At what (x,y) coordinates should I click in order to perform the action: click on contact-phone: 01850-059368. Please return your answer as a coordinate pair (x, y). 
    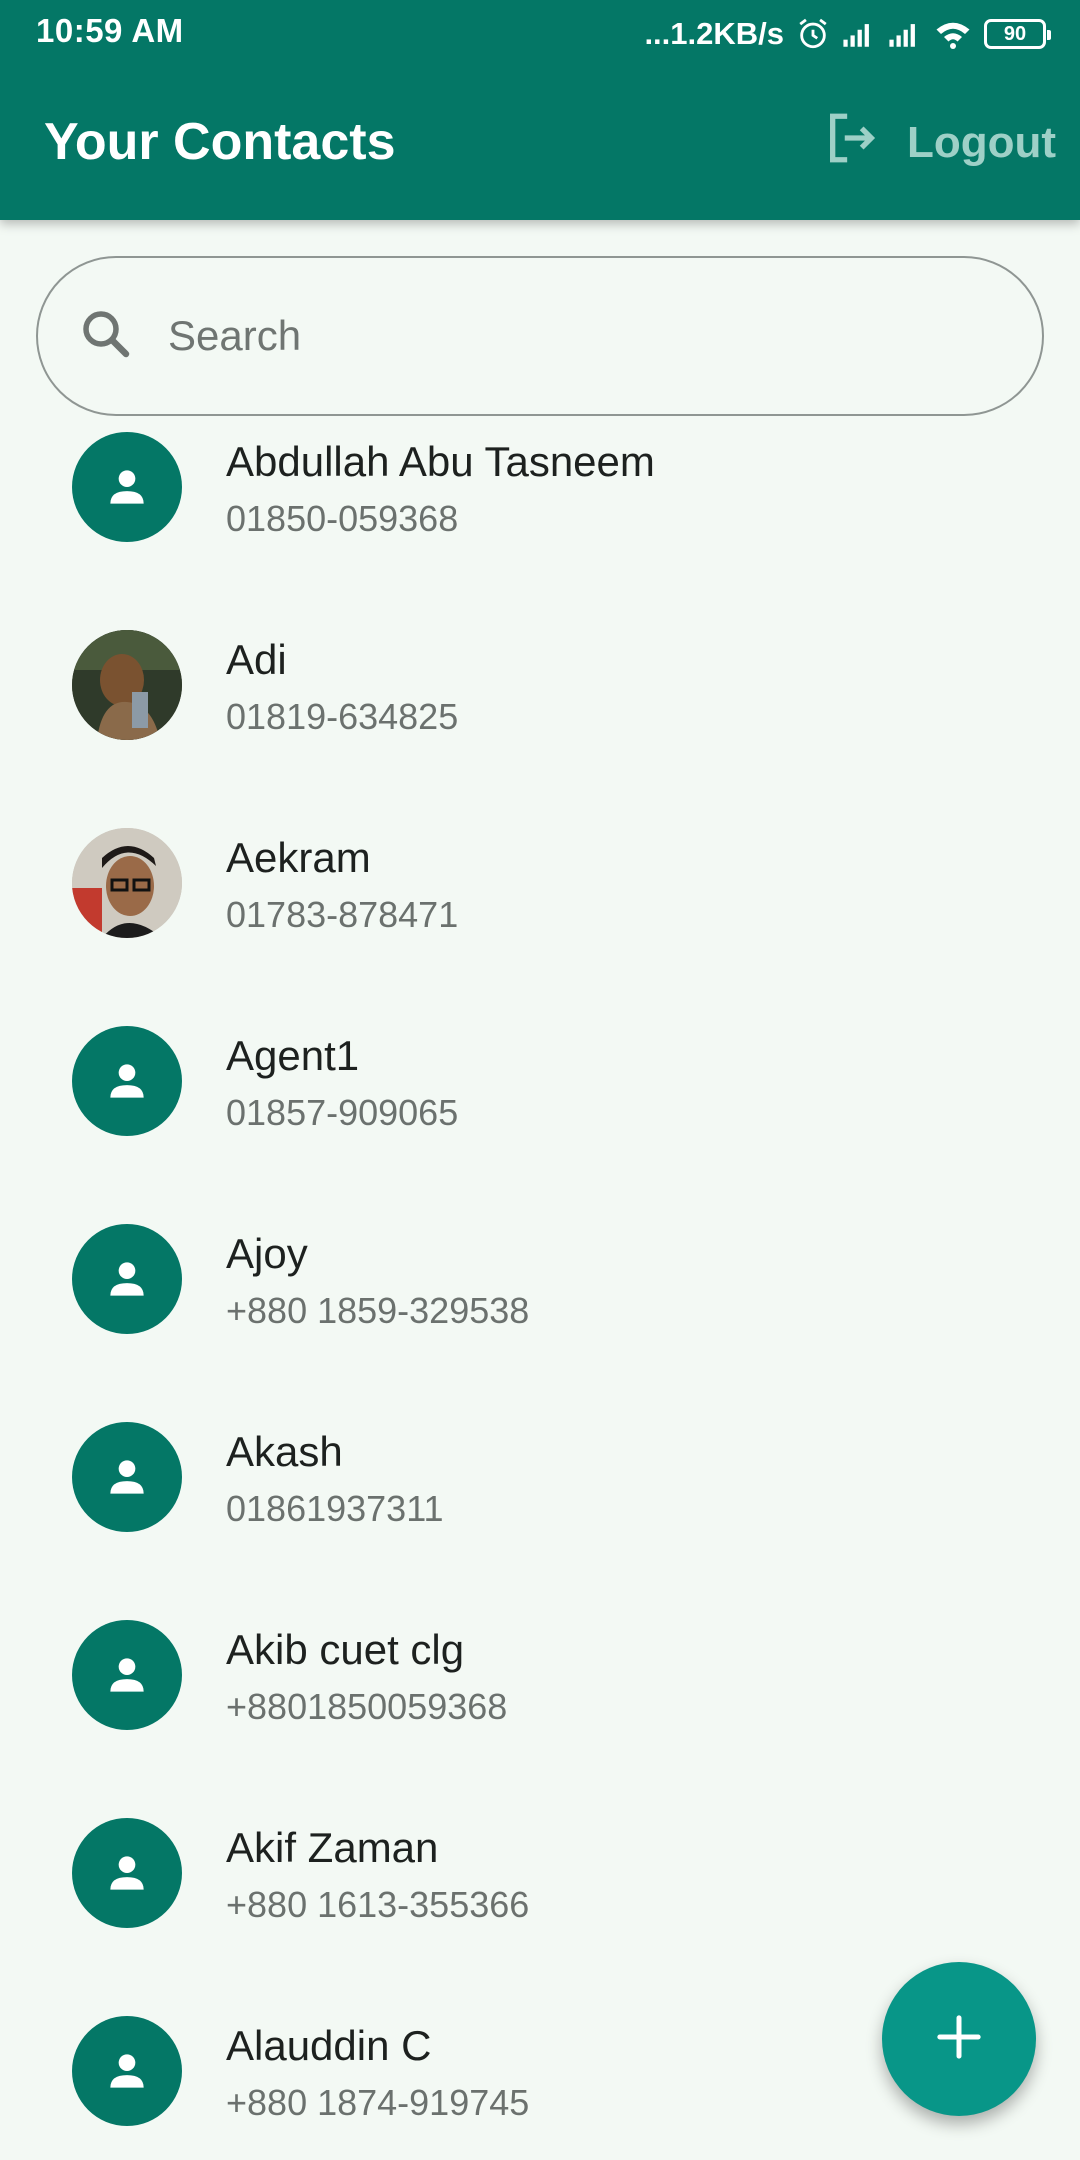
    Looking at the image, I should click on (342, 518).